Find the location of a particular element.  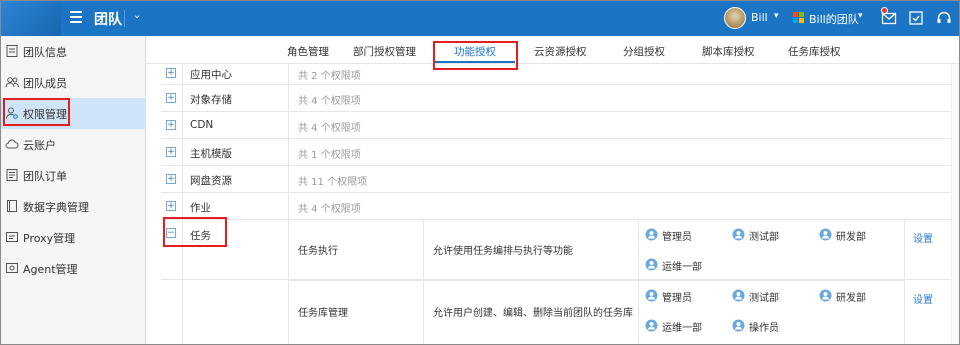

group-name: CDN is located at coordinates (202, 125).